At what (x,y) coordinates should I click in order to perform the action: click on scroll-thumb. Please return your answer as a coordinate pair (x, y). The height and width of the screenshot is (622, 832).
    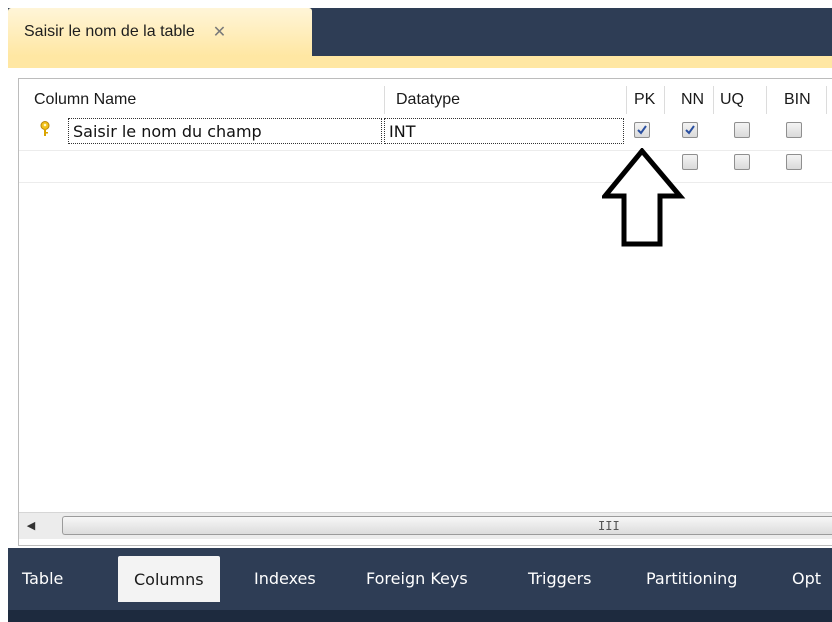
    Looking at the image, I should click on (447, 525).